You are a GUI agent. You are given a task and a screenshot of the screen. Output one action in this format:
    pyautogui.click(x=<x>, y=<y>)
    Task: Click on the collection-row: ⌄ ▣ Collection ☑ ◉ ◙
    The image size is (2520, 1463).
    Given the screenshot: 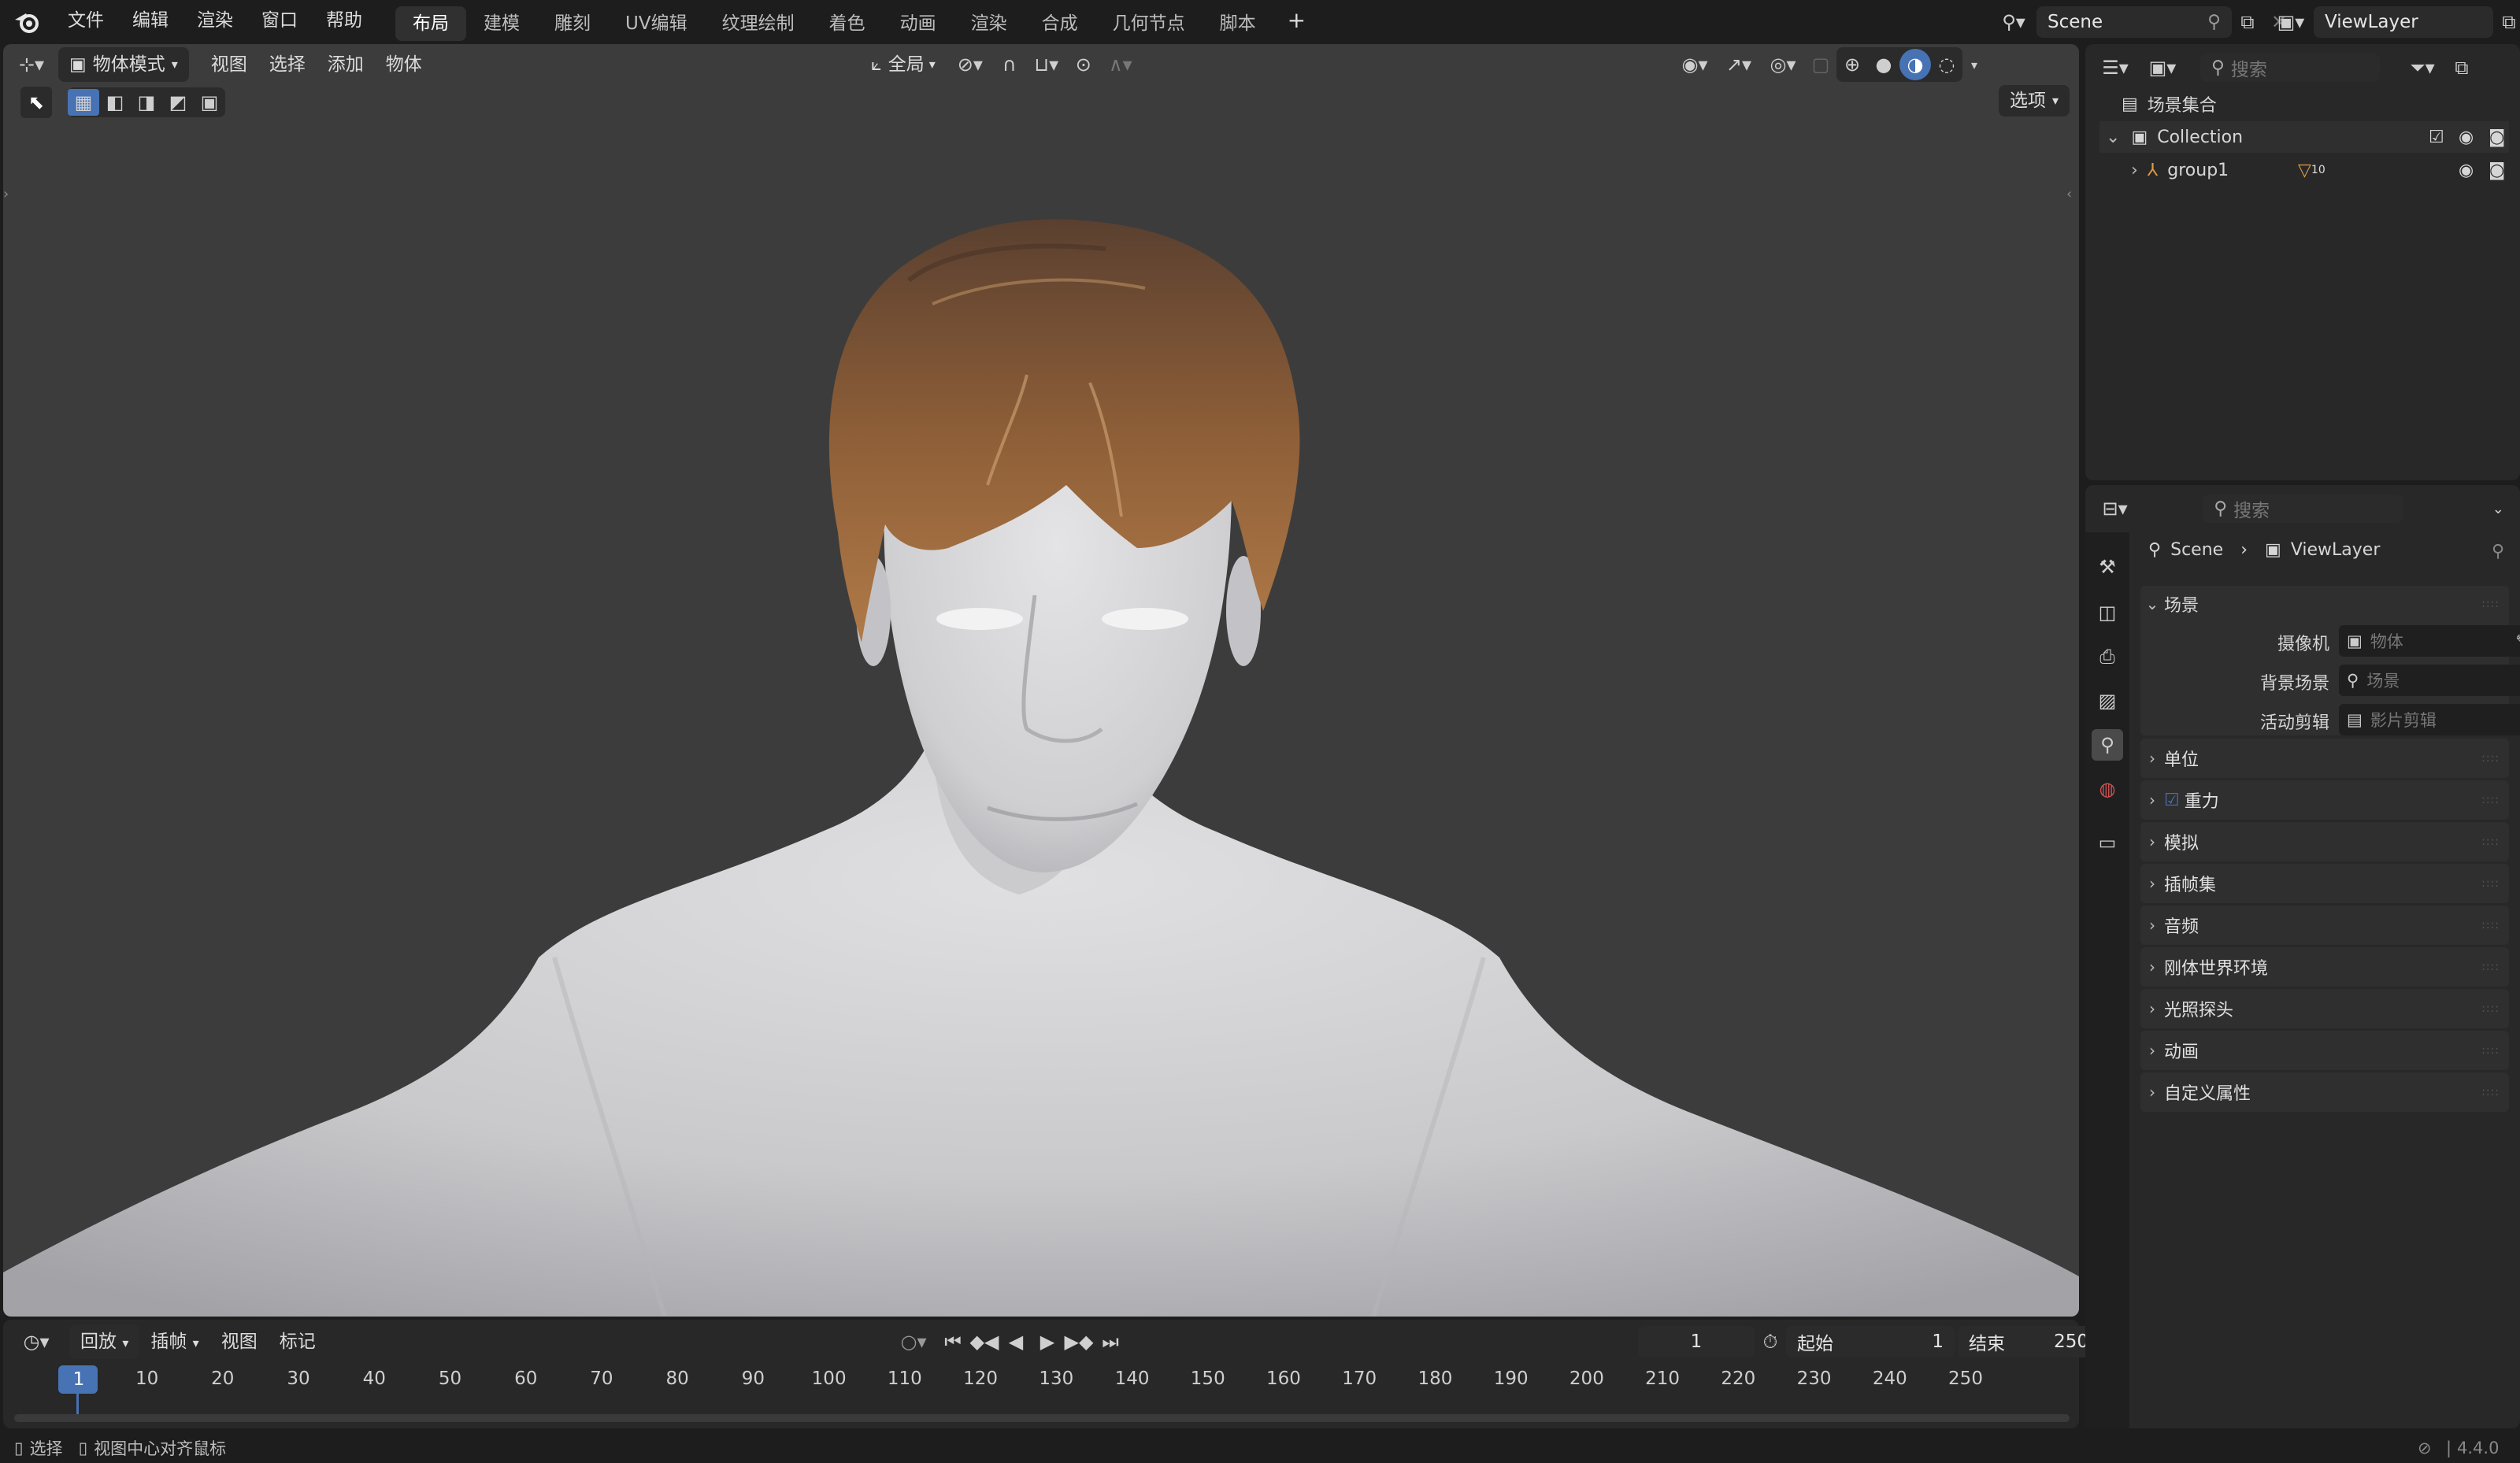 What is the action you would take?
    pyautogui.click(x=2304, y=137)
    